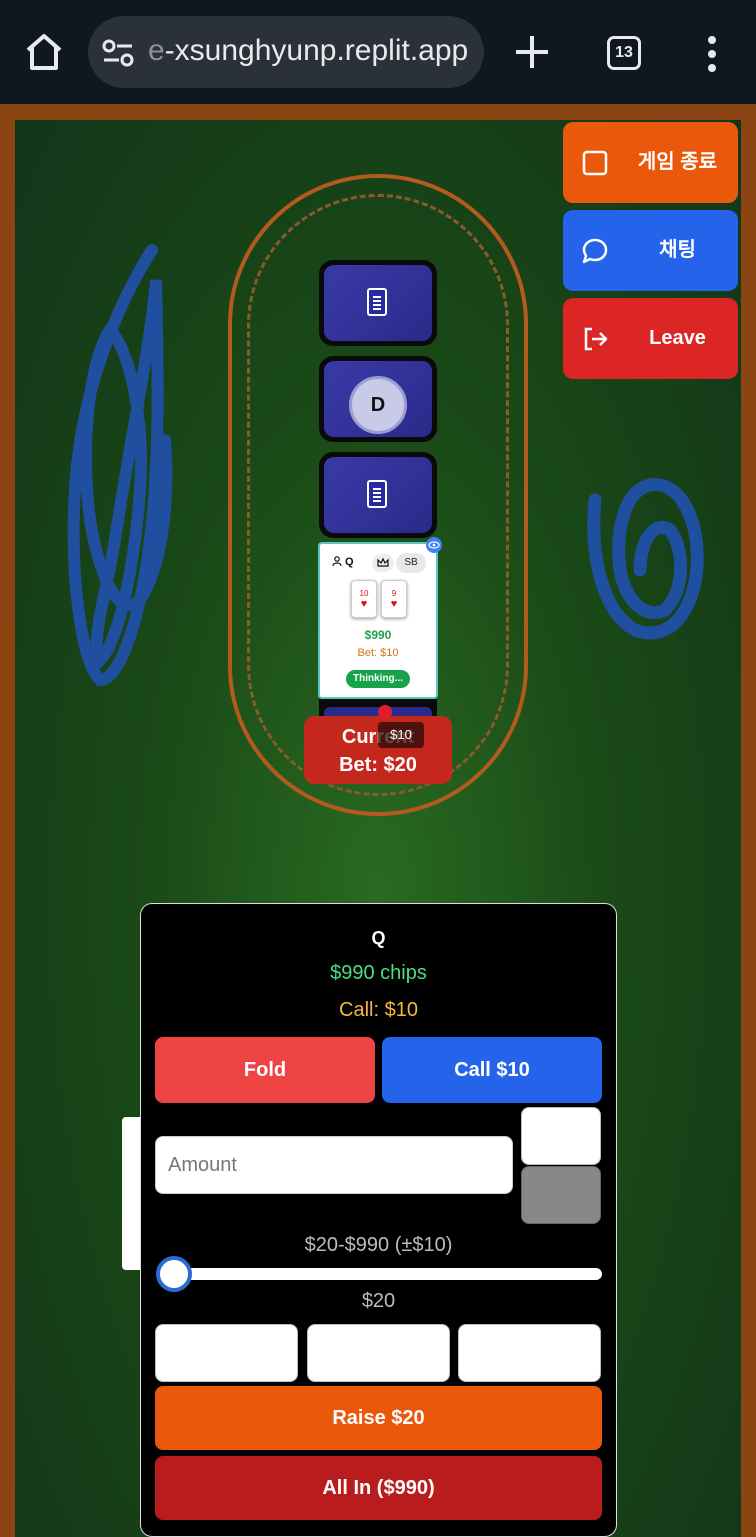 This screenshot has height=1537, width=756. I want to click on player-seat-chips: $990, so click(378, 635).